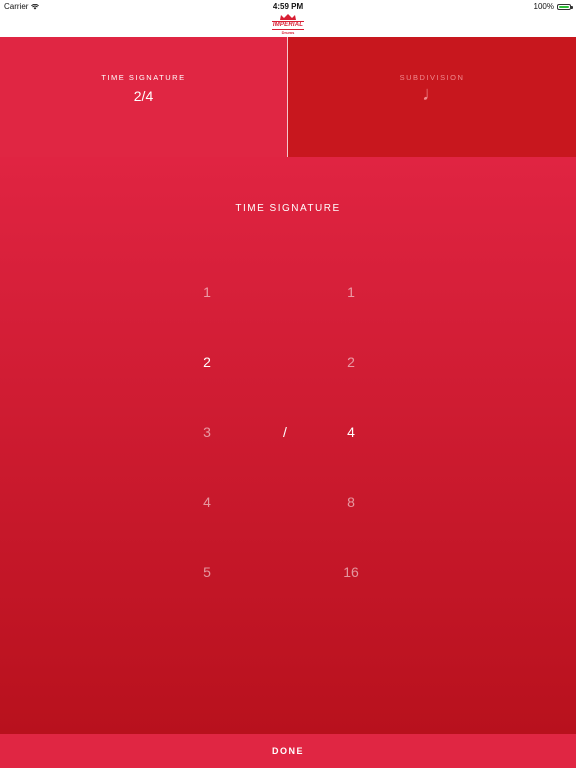 This screenshot has height=768, width=576. Describe the element at coordinates (351, 529) in the screenshot. I see `denominator-option: 8` at that location.